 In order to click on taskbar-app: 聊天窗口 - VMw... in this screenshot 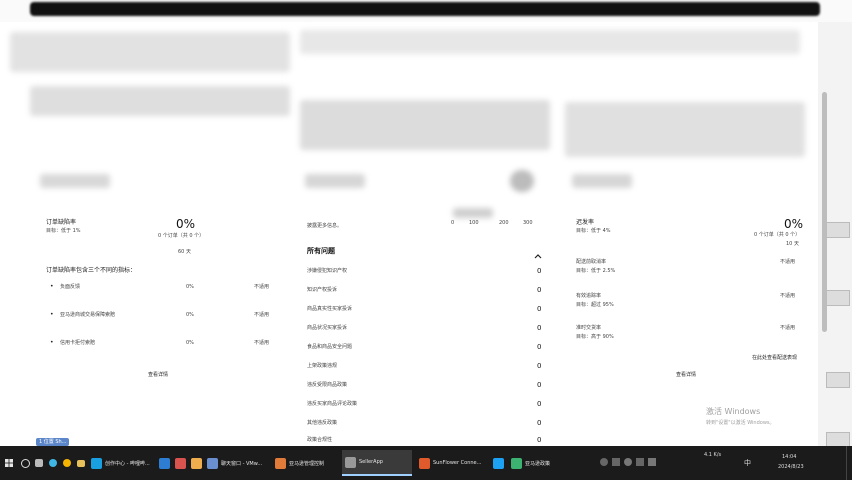, I will do `click(237, 463)`.